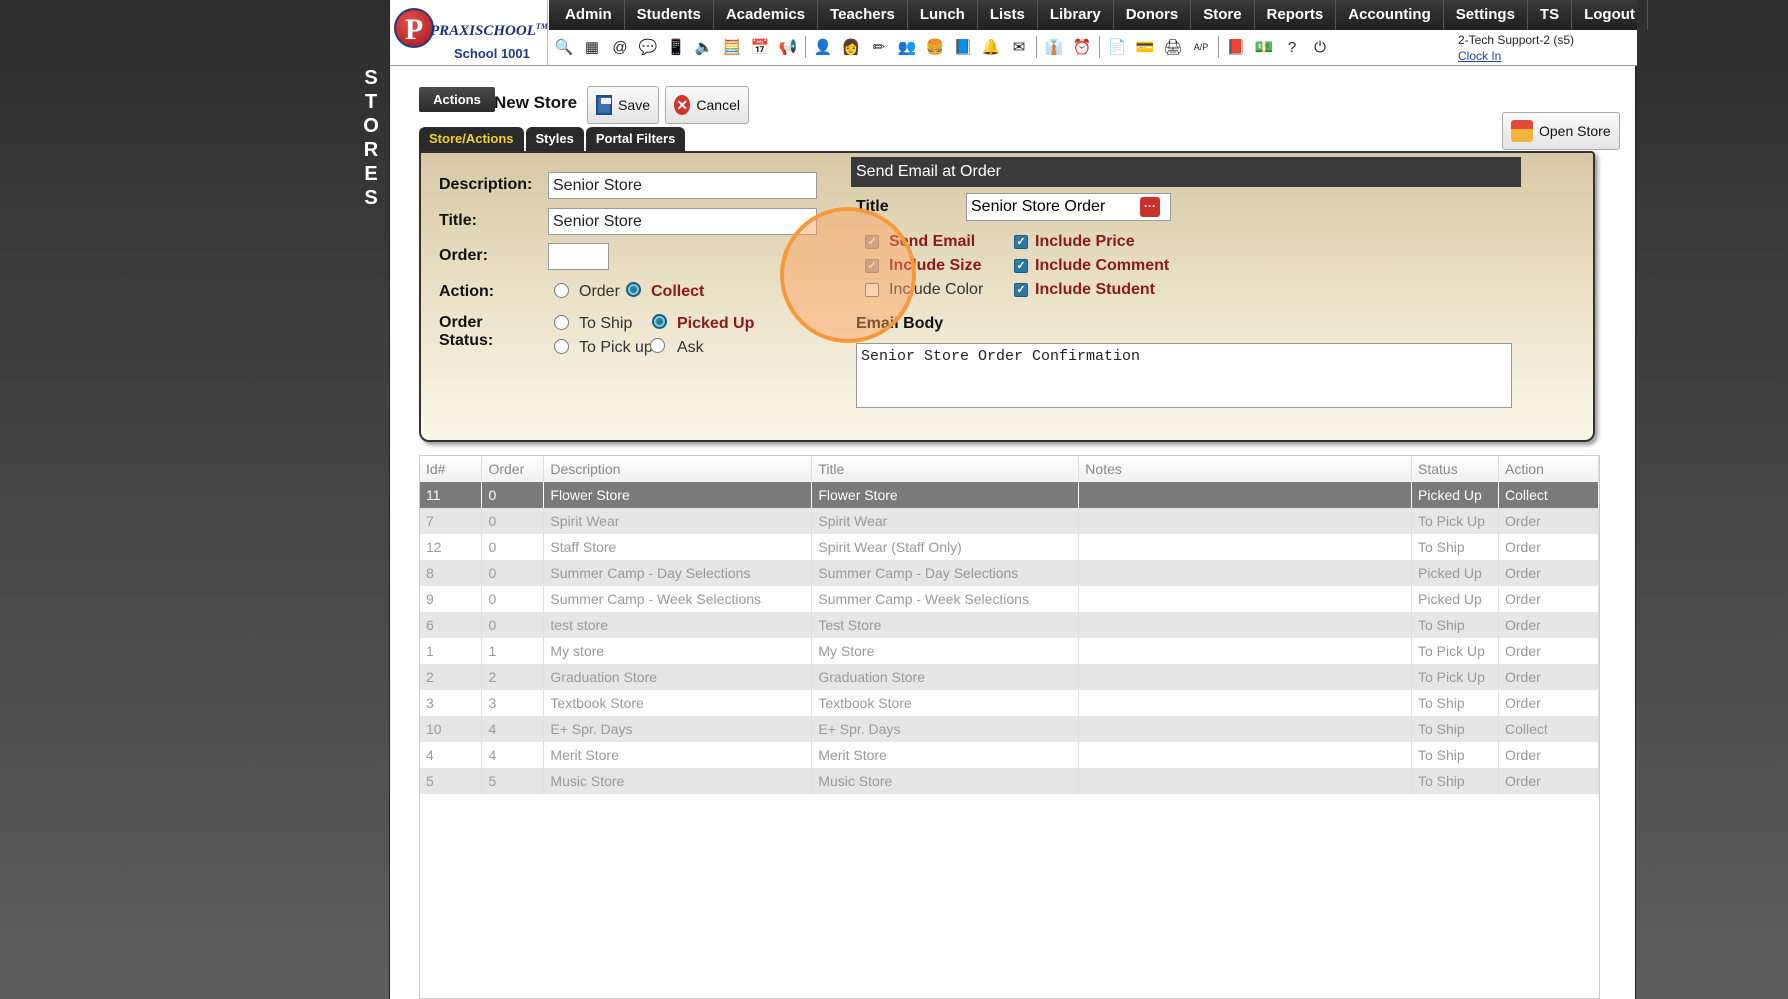 Image resolution: width=1788 pixels, height=999 pixels. Describe the element at coordinates (1245, 703) in the screenshot. I see `table-cell` at that location.